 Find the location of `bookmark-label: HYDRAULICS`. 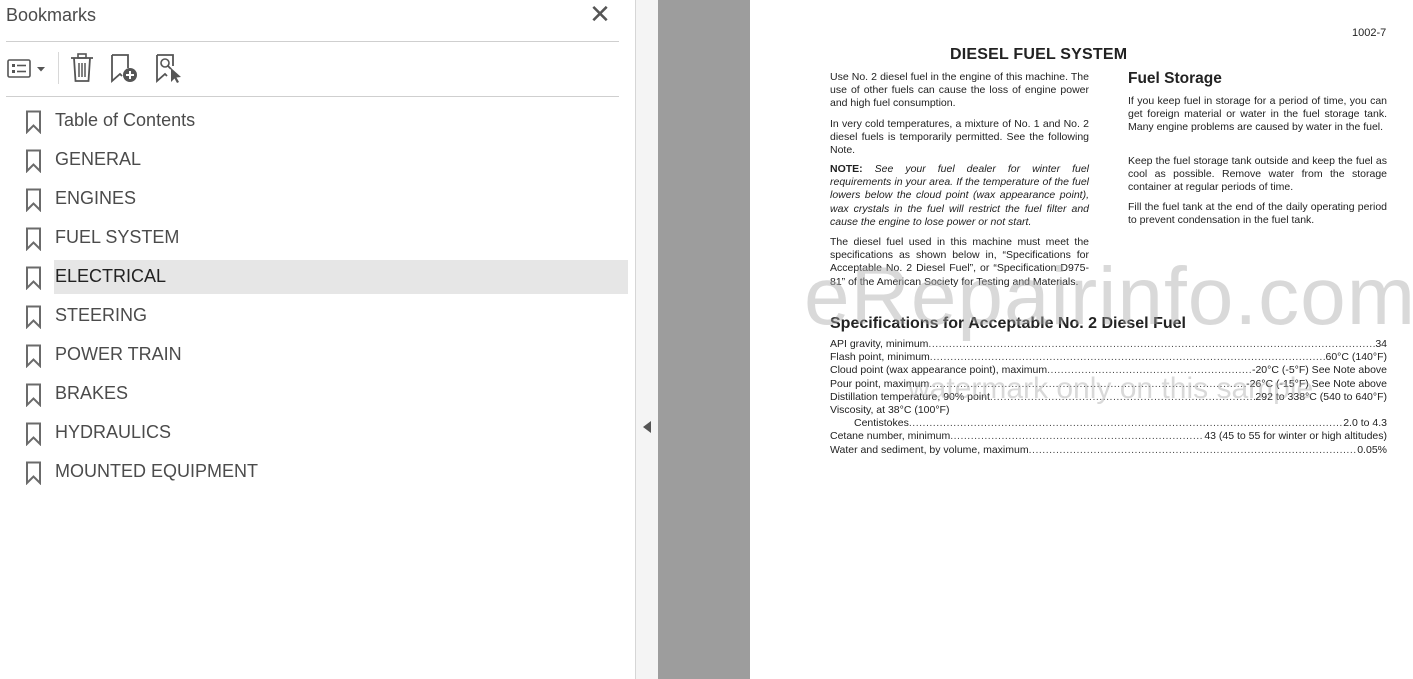

bookmark-label: HYDRAULICS is located at coordinates (113, 432).